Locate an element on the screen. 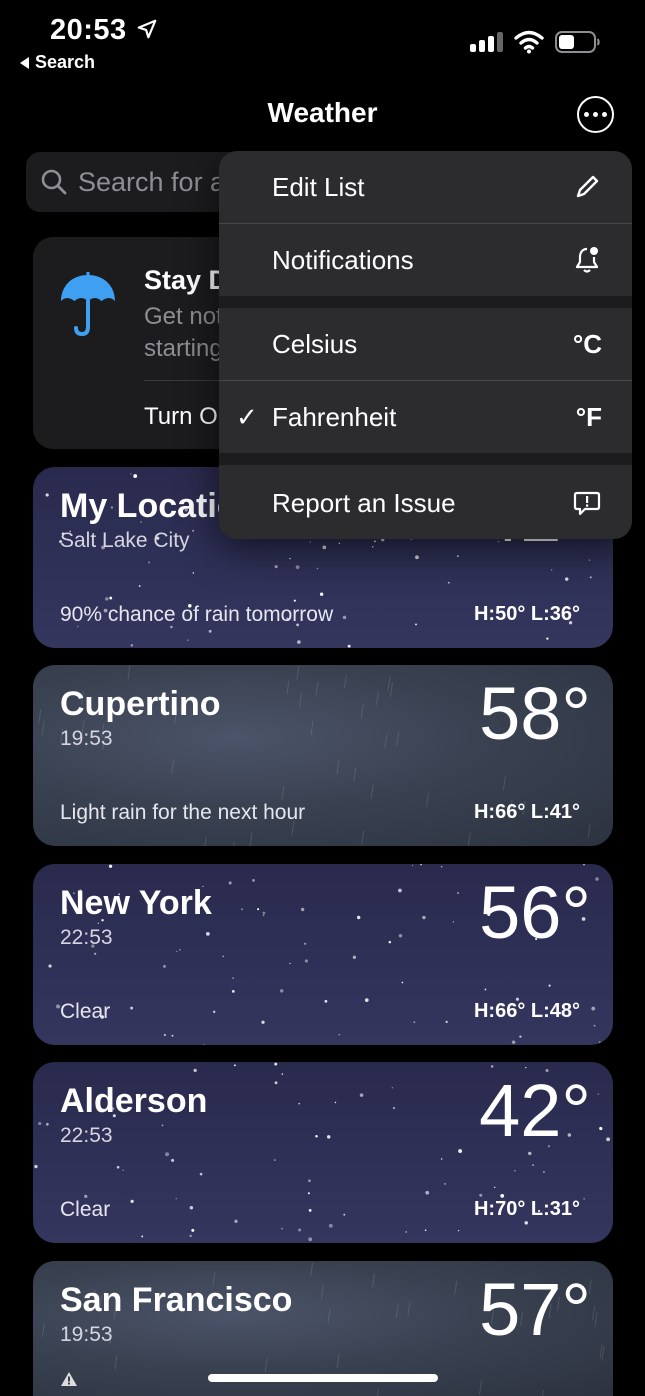 This screenshot has width=645, height=1396. menu-item-notifications: Notifications is located at coordinates (425, 260).